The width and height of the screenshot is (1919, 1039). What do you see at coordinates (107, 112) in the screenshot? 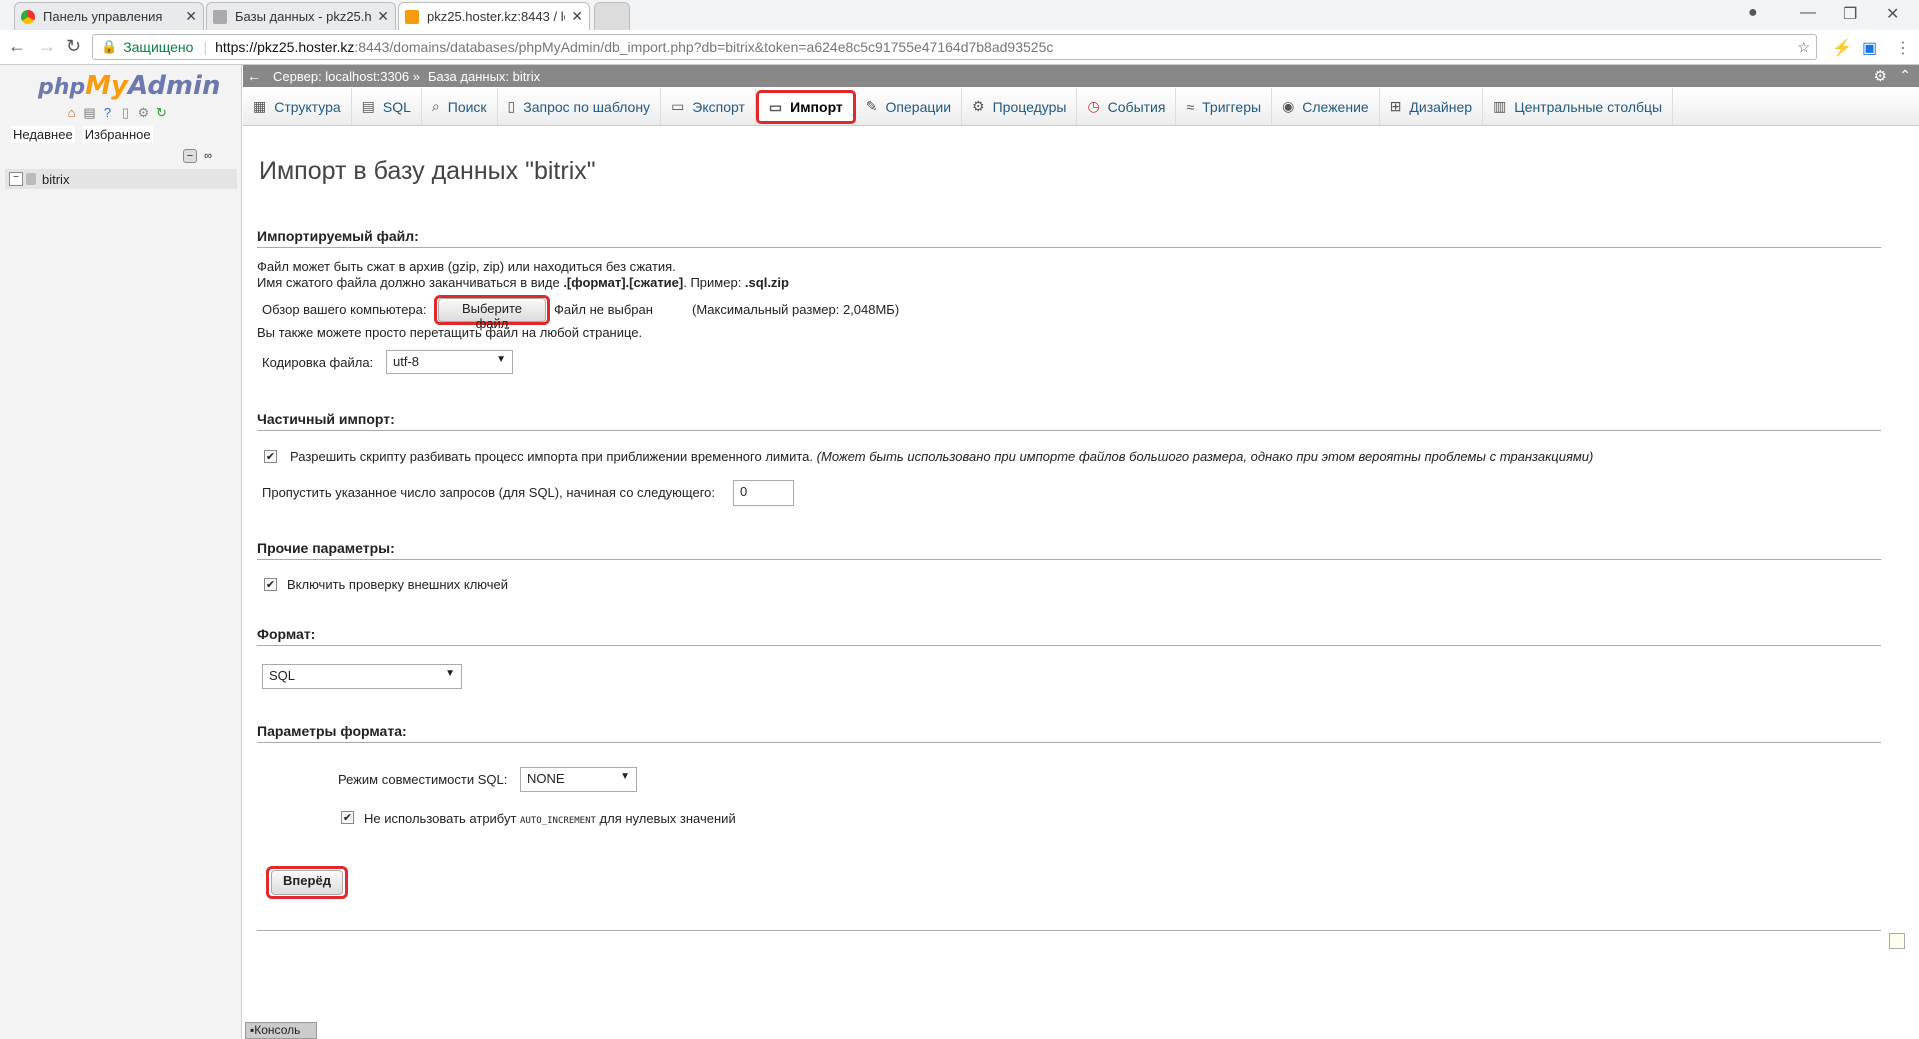
I see `help-icon: ?` at bounding box center [107, 112].